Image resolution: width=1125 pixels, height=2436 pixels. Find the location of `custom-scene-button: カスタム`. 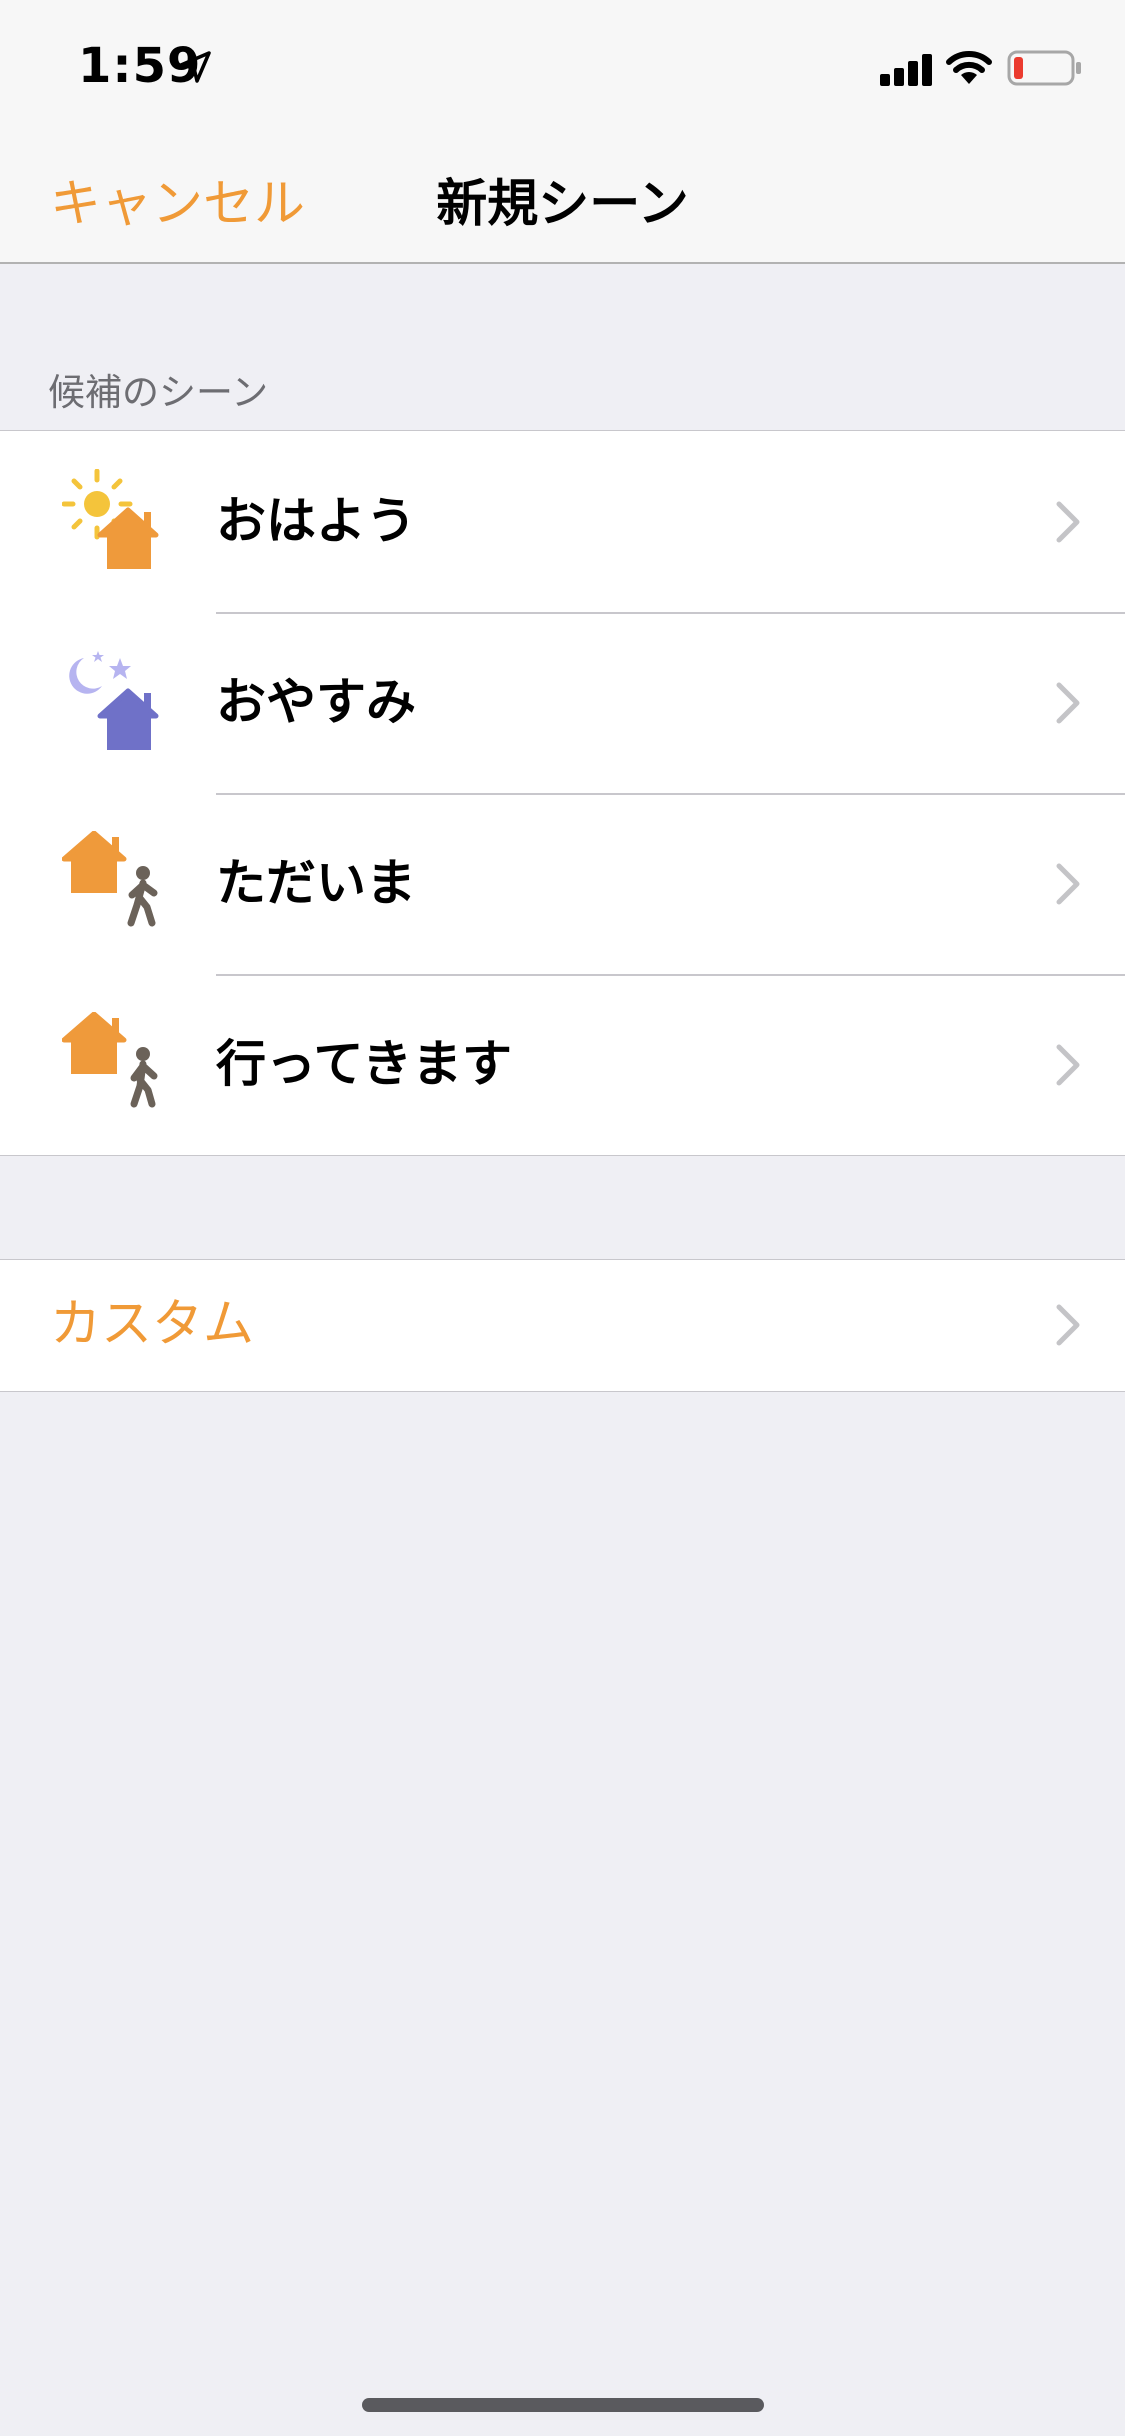

custom-scene-button: カスタム is located at coordinates (562, 1325).